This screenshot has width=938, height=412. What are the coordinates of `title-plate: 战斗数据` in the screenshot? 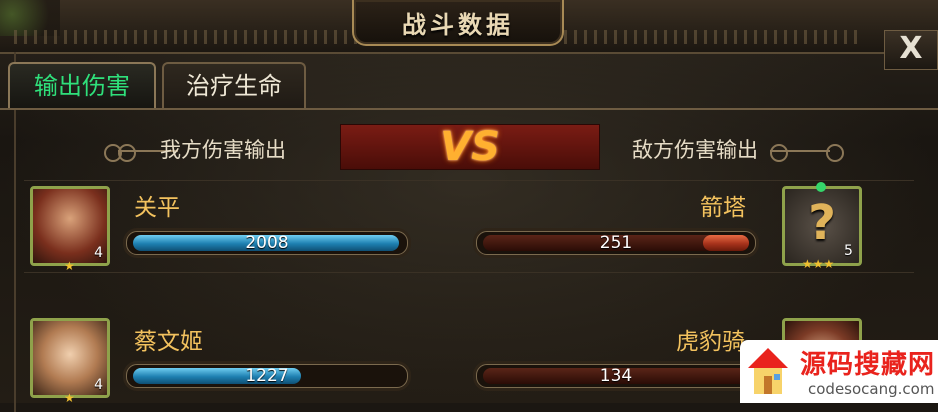 It's located at (458, 23).